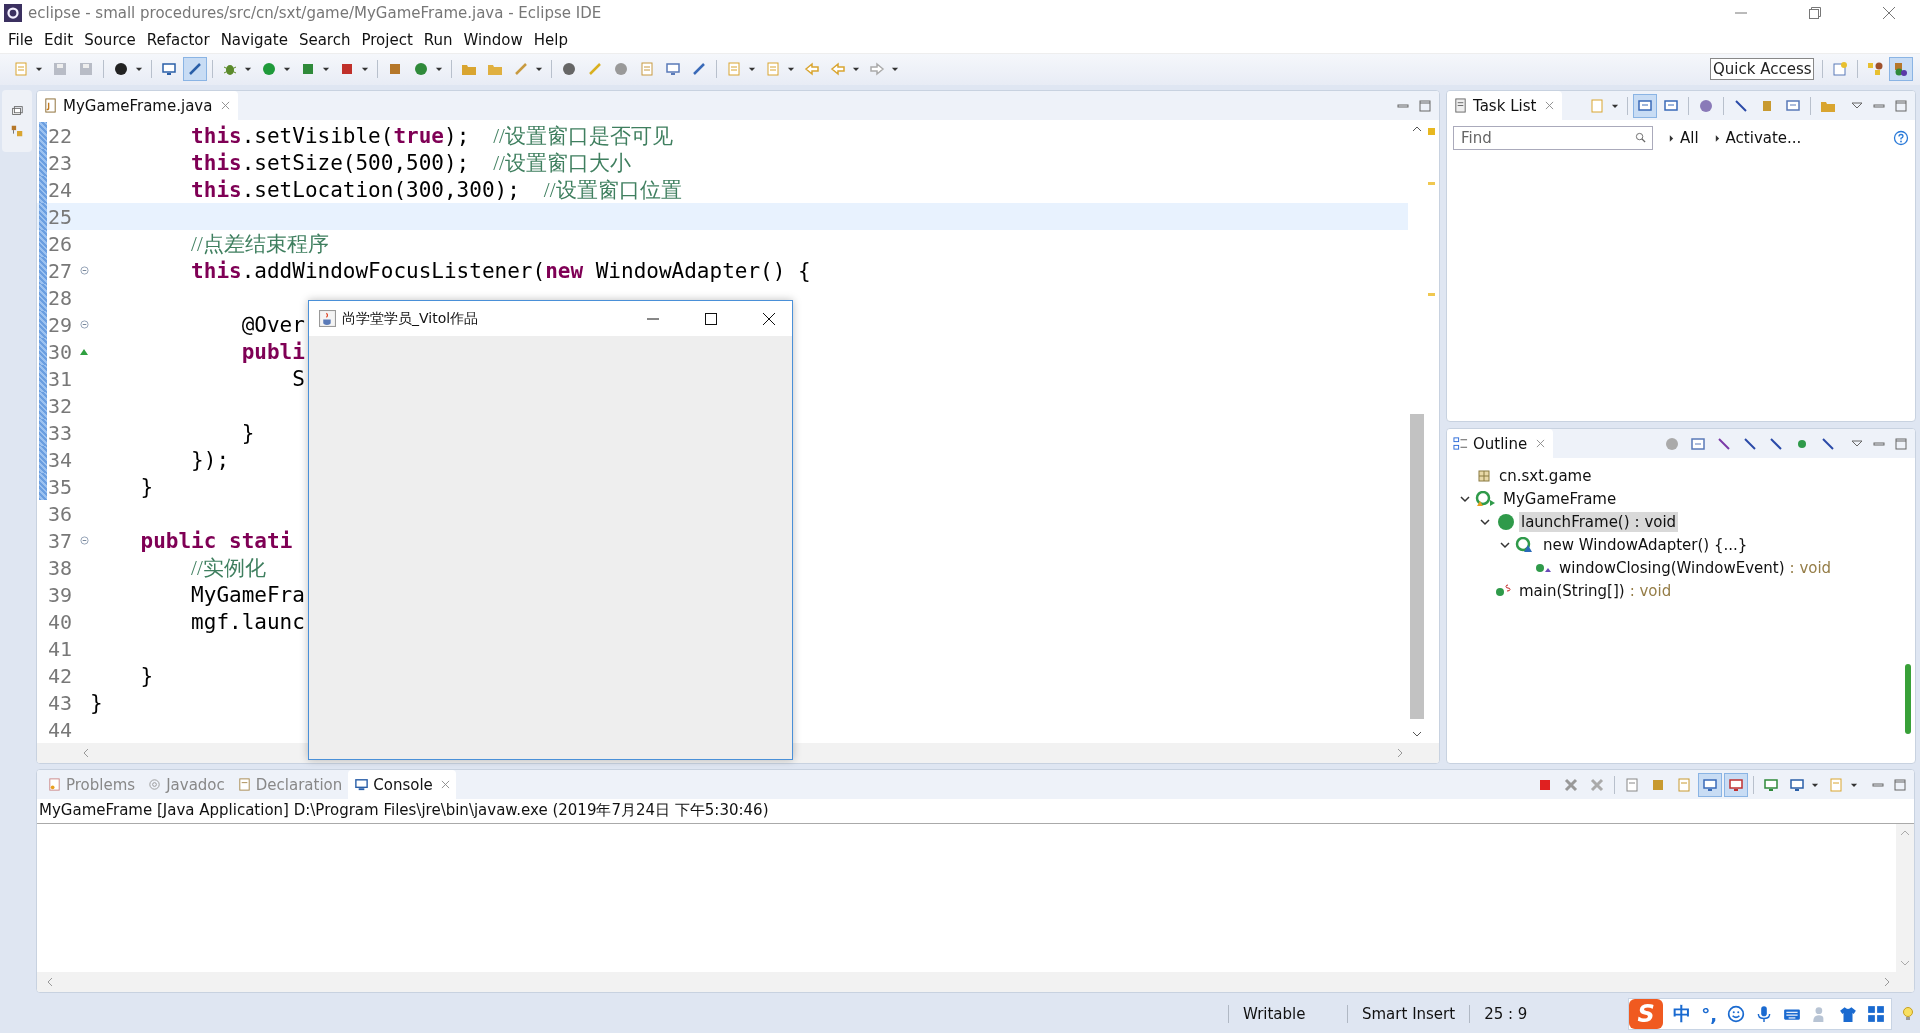  Describe the element at coordinates (60, 486) in the screenshot. I see `line-number: 35` at that location.